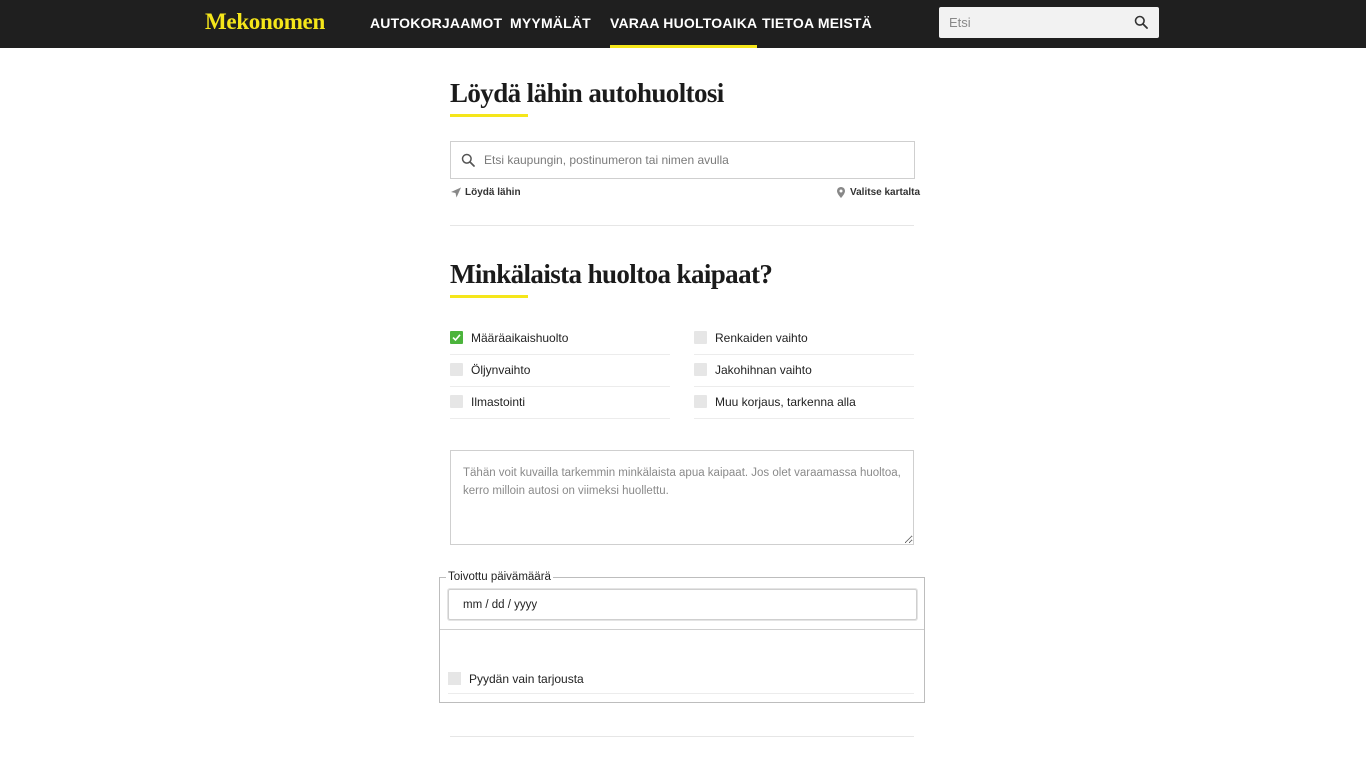 The image size is (1366, 768). I want to click on select-from-map-link: Valitse kartalta, so click(878, 192).